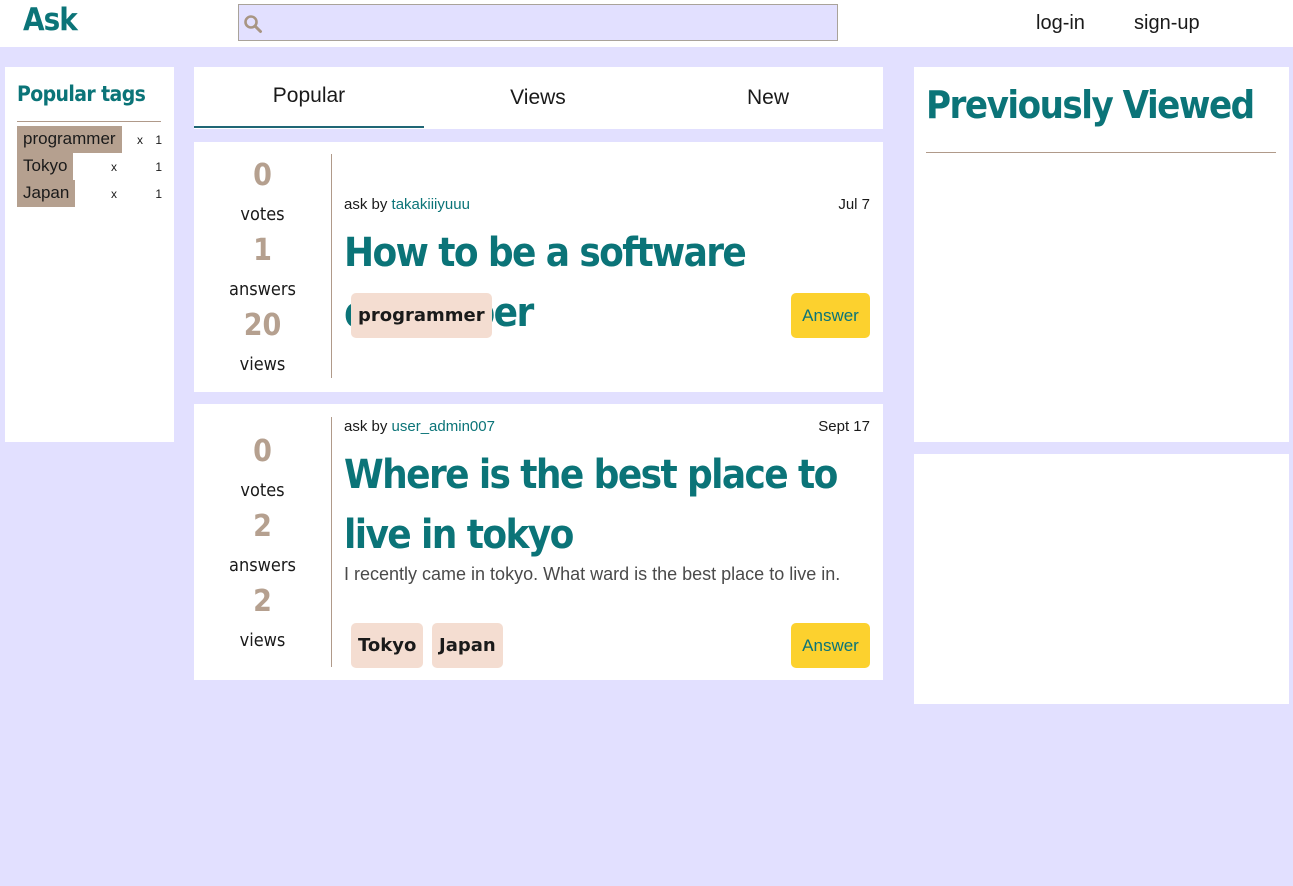 This screenshot has width=1293, height=886. What do you see at coordinates (387, 645) in the screenshot?
I see `question-tag: Tokyo` at bounding box center [387, 645].